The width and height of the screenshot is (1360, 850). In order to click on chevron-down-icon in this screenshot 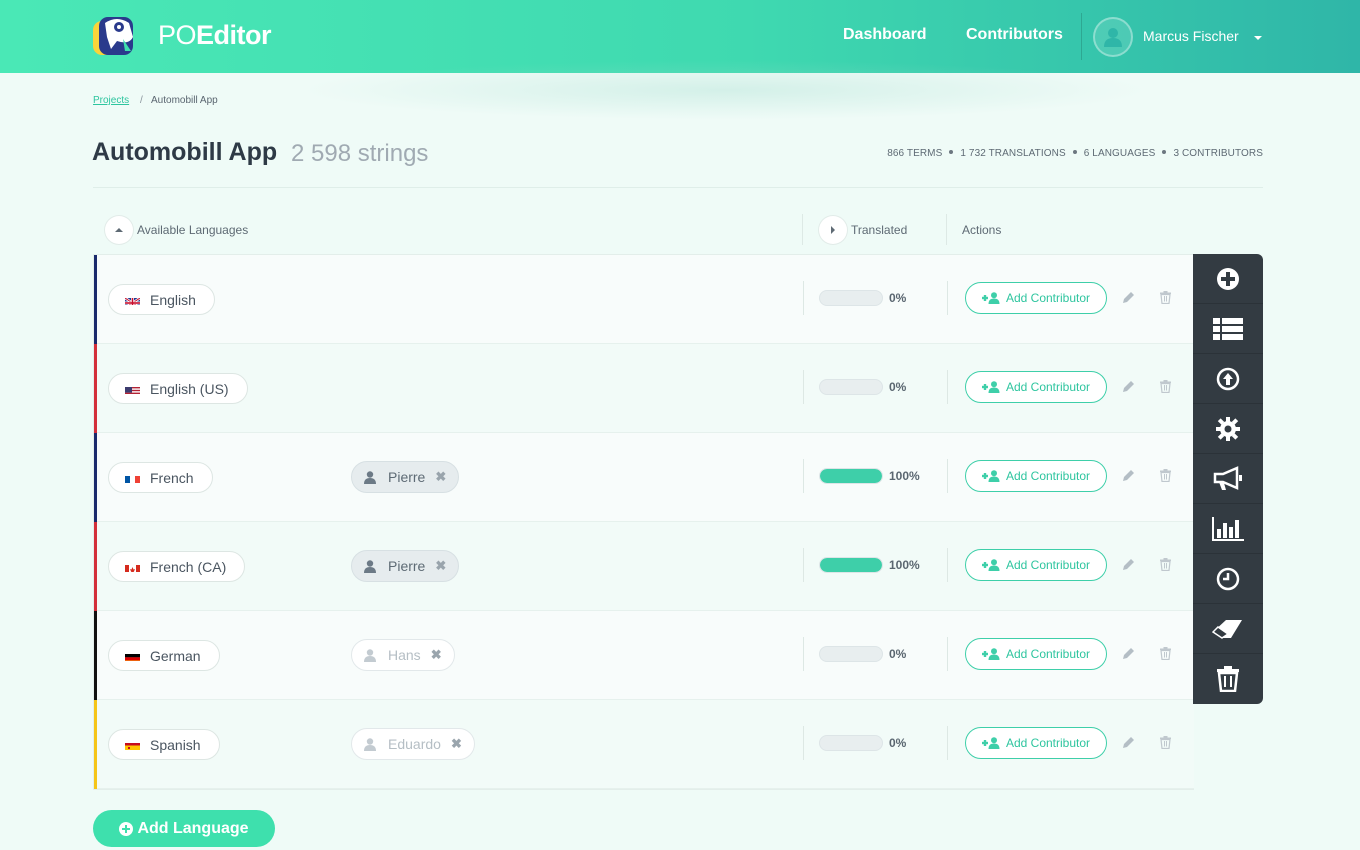, I will do `click(1258, 38)`.